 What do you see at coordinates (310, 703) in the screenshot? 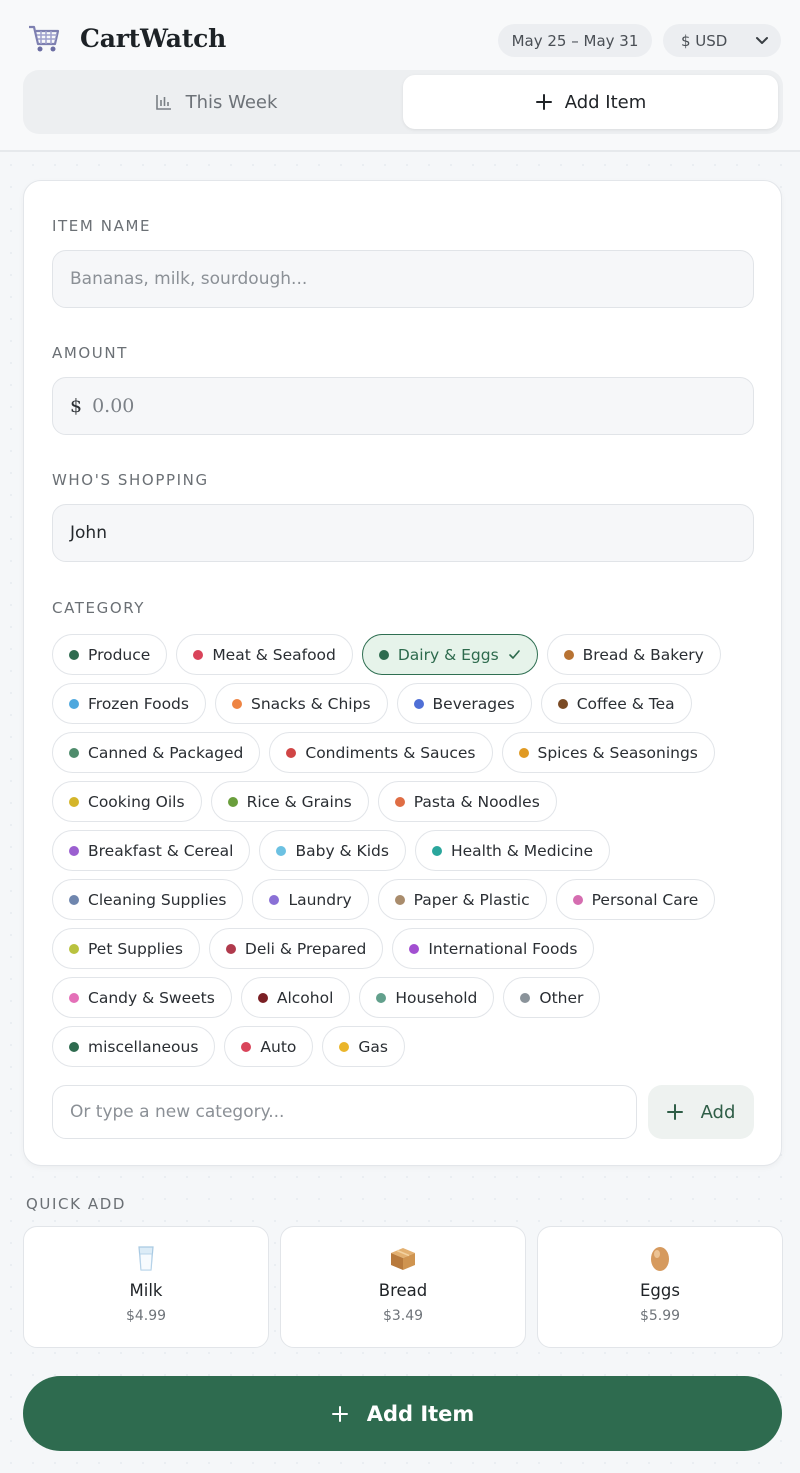
I see `category-chip-label: Snacks & Chips` at bounding box center [310, 703].